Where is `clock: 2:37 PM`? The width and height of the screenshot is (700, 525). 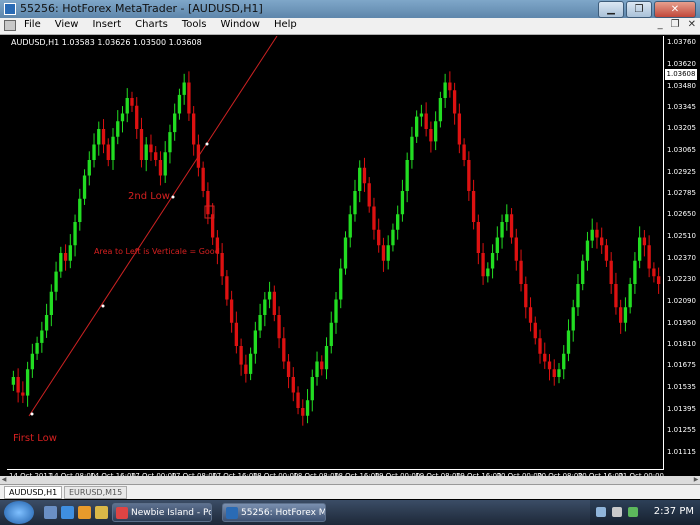
clock: 2:37 PM is located at coordinates (674, 511).